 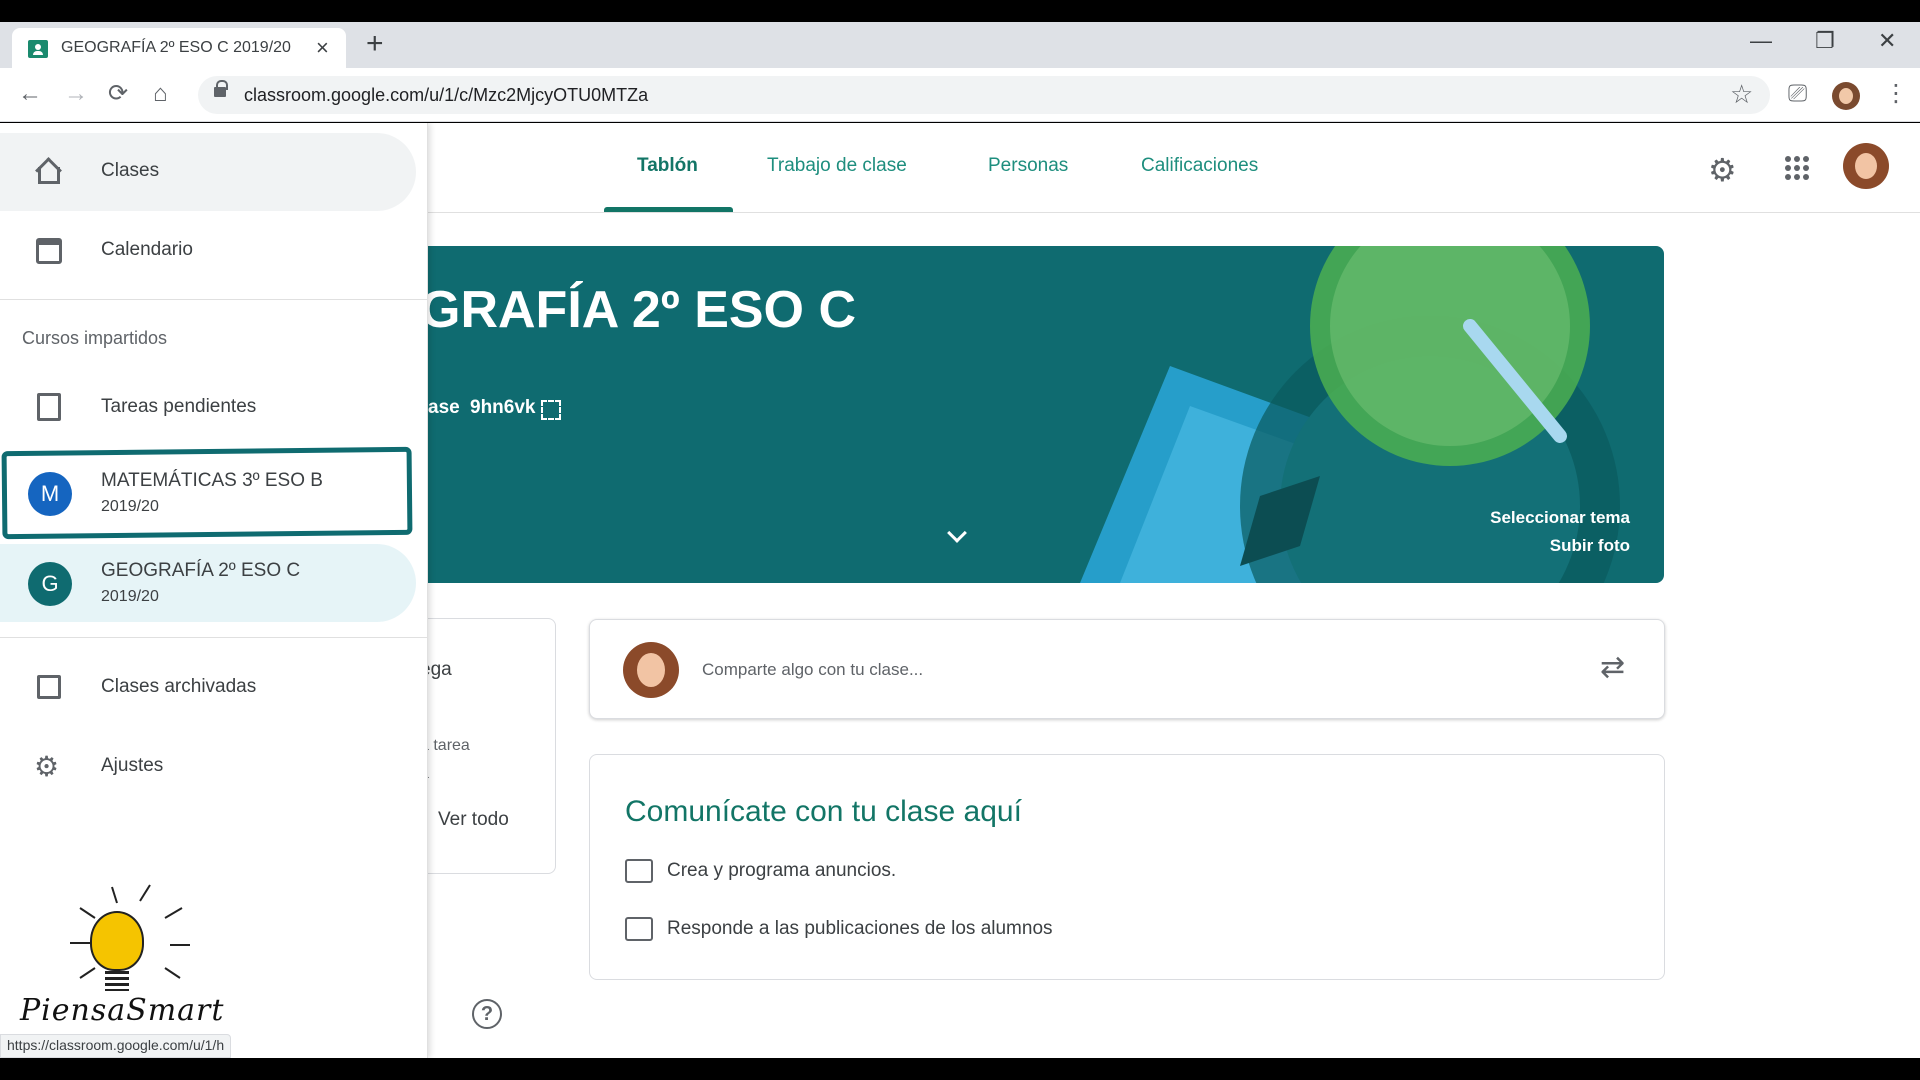 I want to click on cast-icon: ⎚, so click(x=1797, y=94).